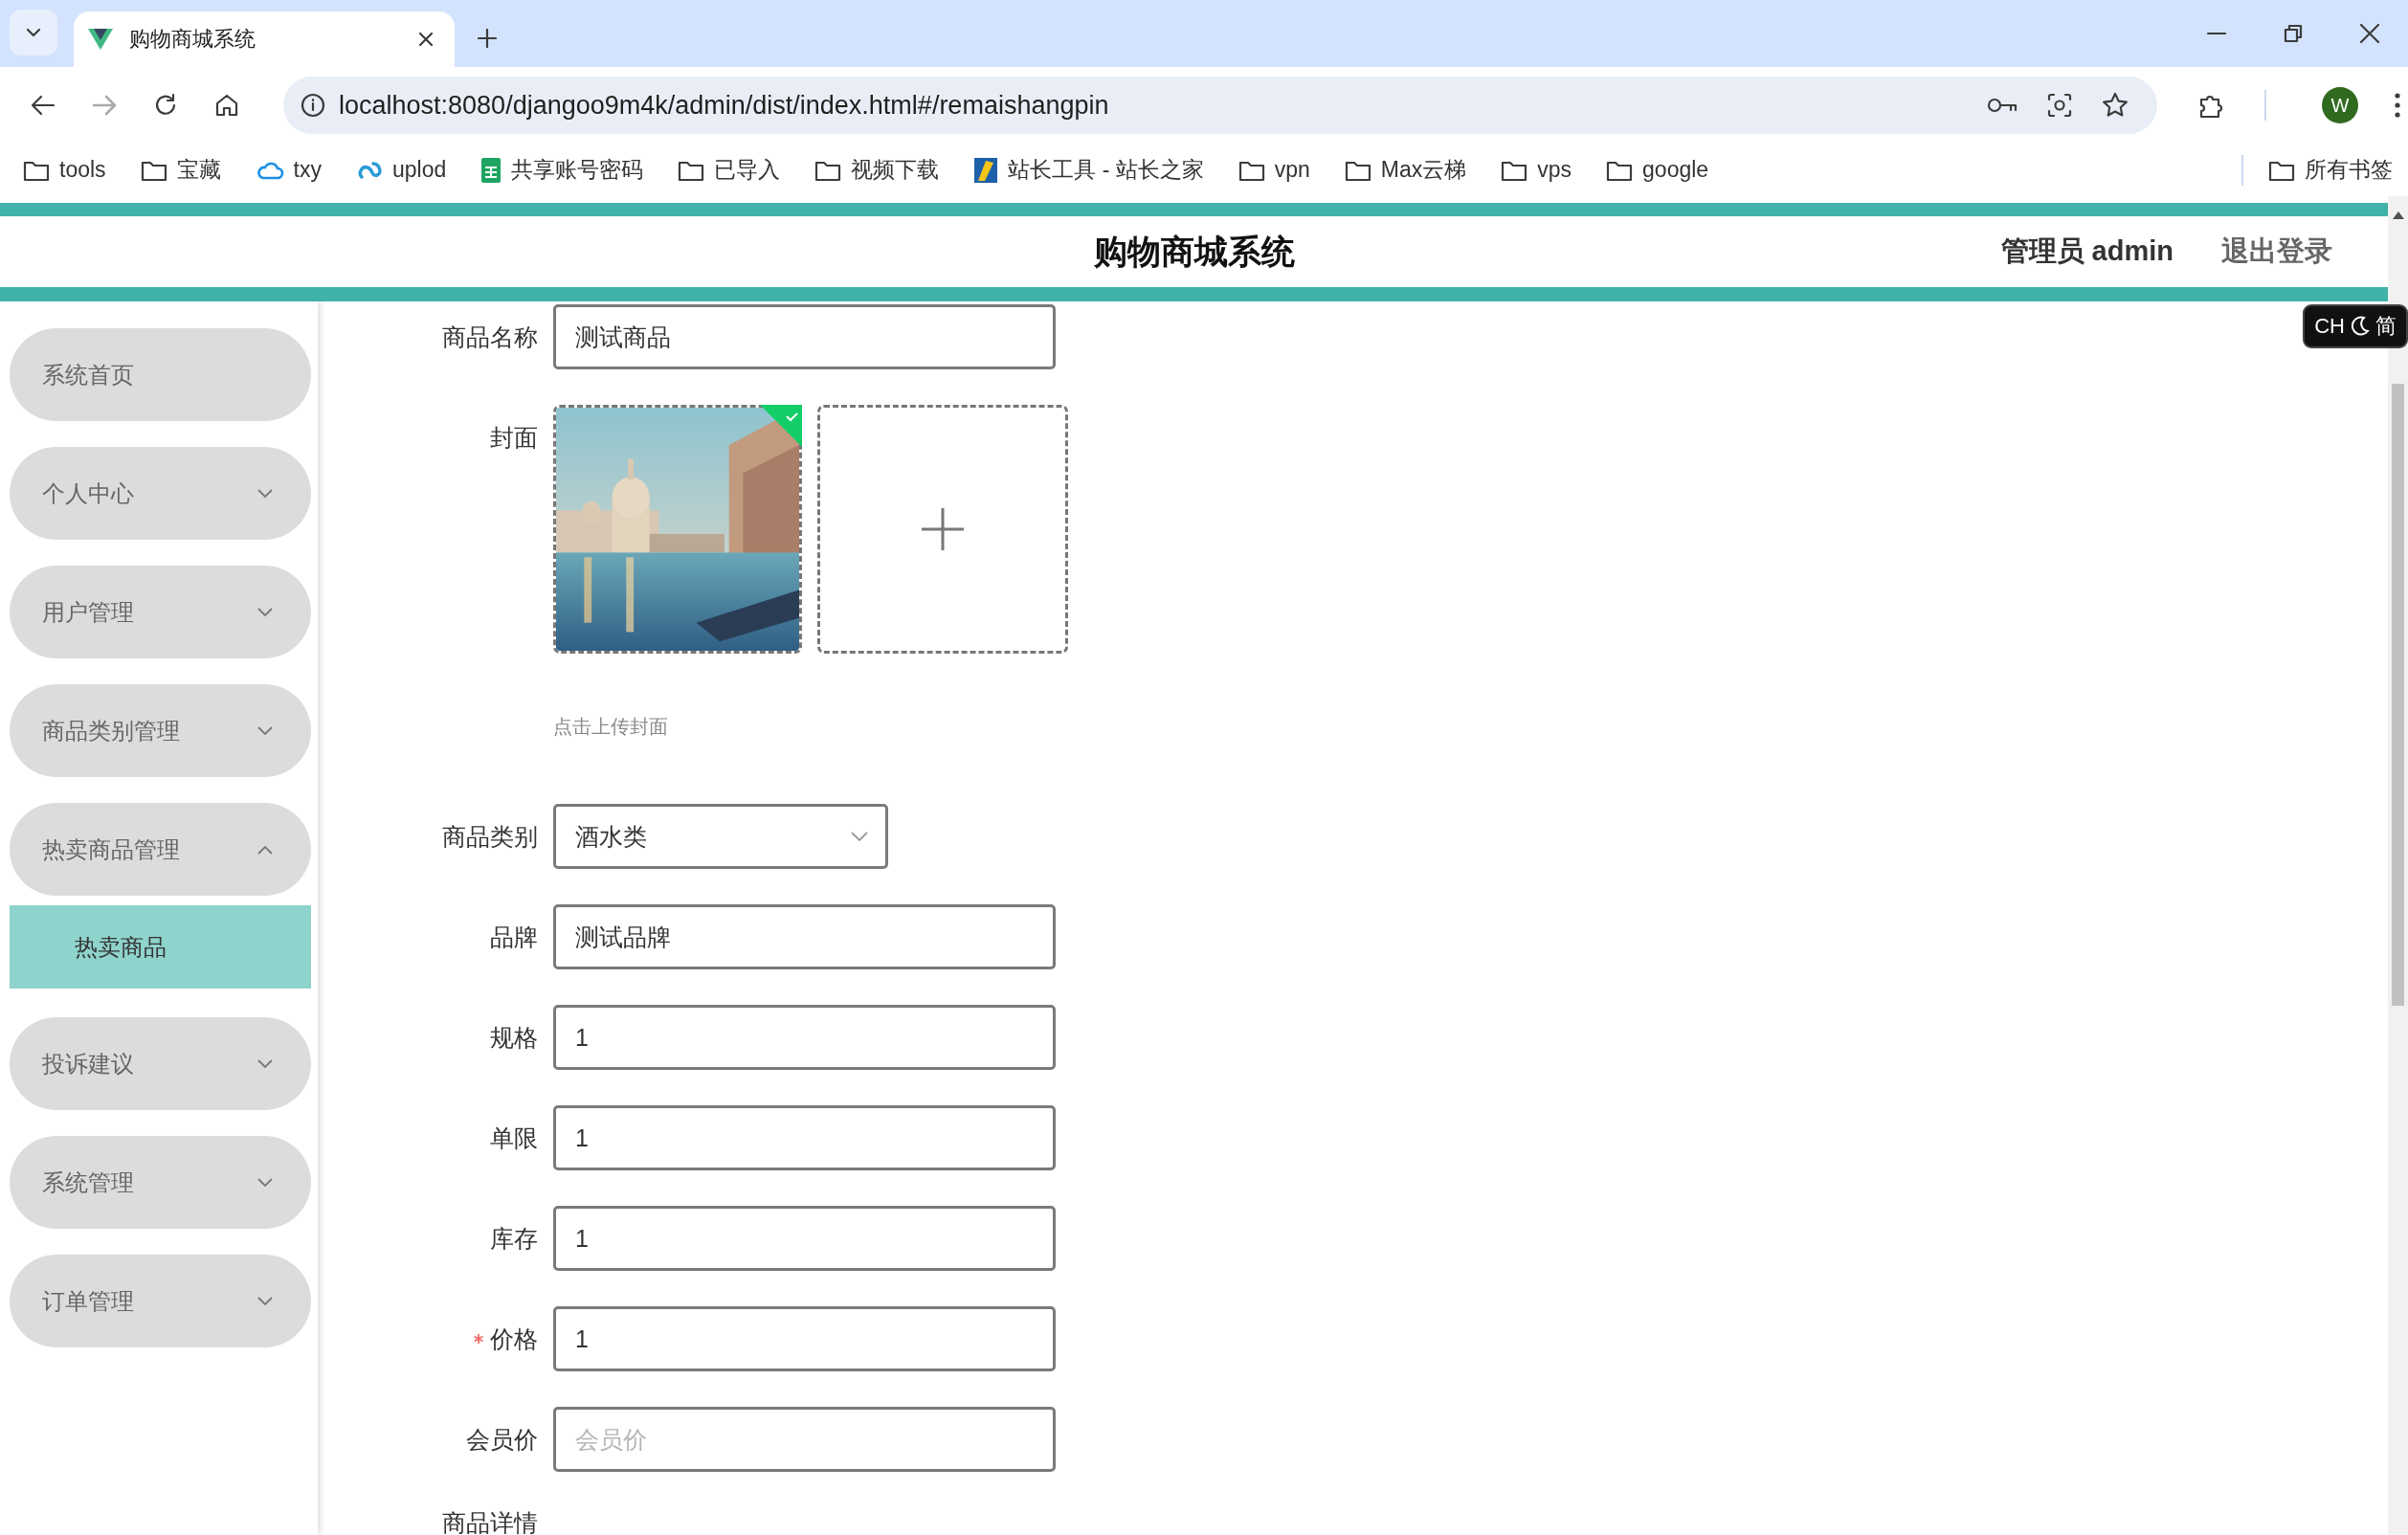 Image resolution: width=2408 pixels, height=1535 pixels. What do you see at coordinates (2216, 33) in the screenshot?
I see `minimize-icon` at bounding box center [2216, 33].